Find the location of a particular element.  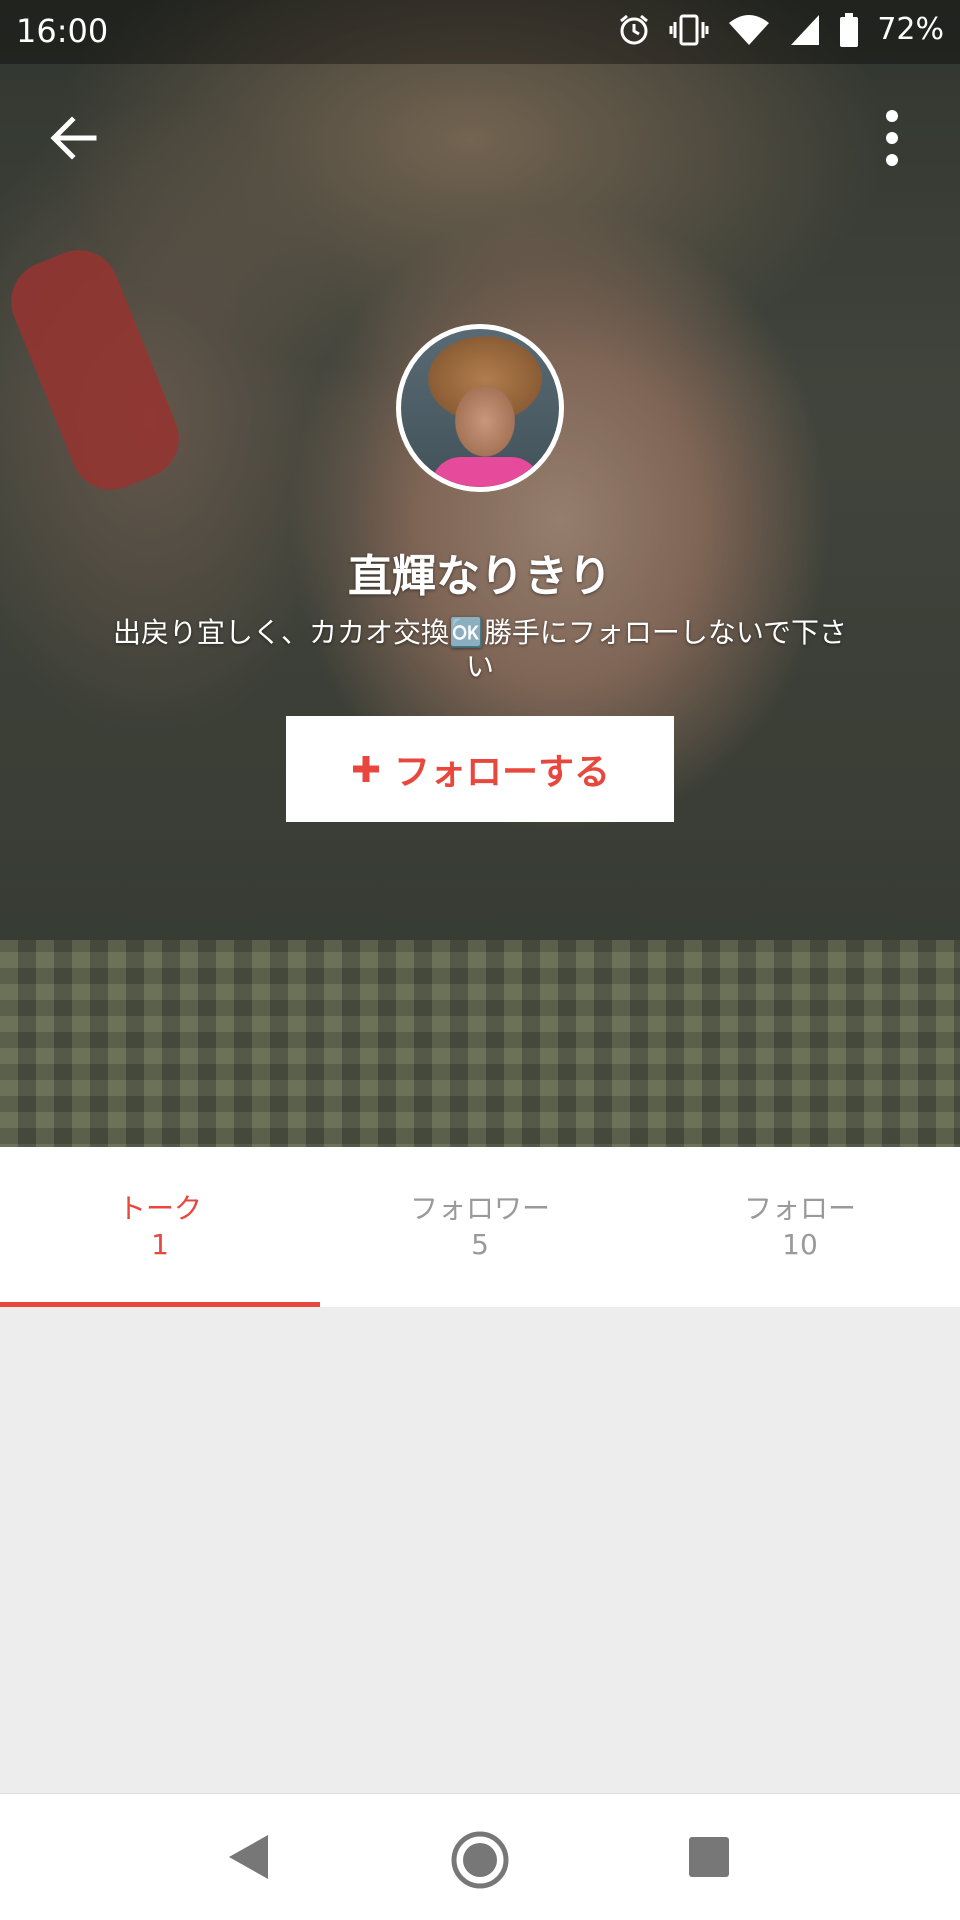

tab-following: フォロー 10 is located at coordinates (800, 1227).